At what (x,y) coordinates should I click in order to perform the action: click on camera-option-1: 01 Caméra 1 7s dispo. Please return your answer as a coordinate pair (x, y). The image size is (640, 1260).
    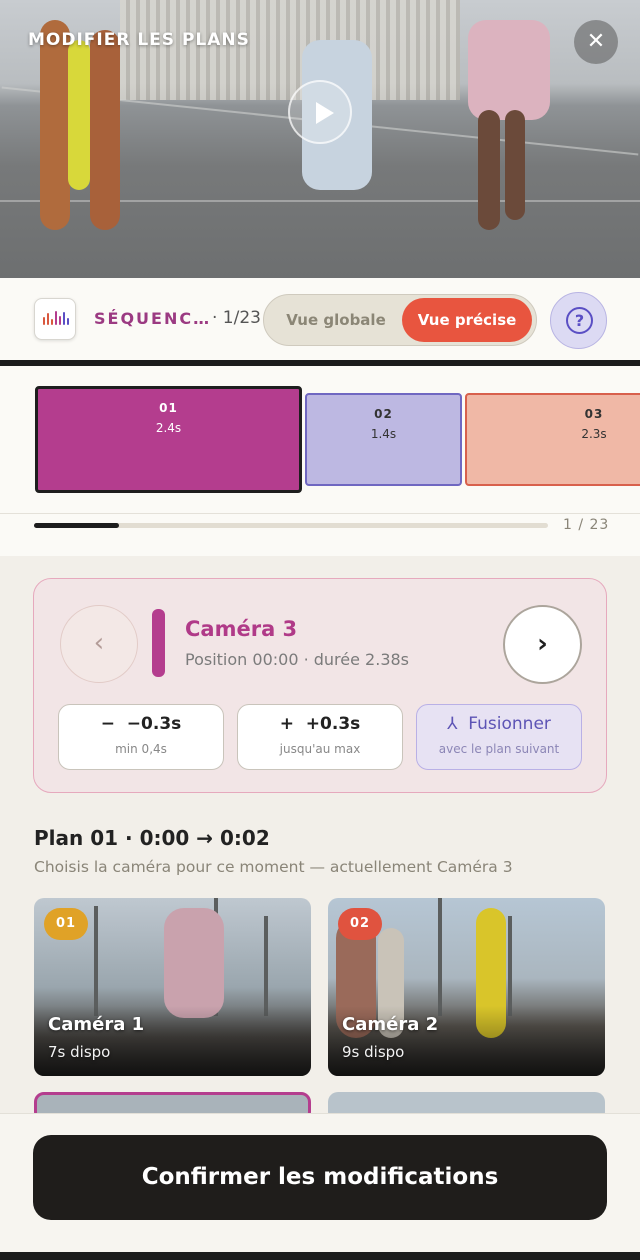
    Looking at the image, I should click on (172, 987).